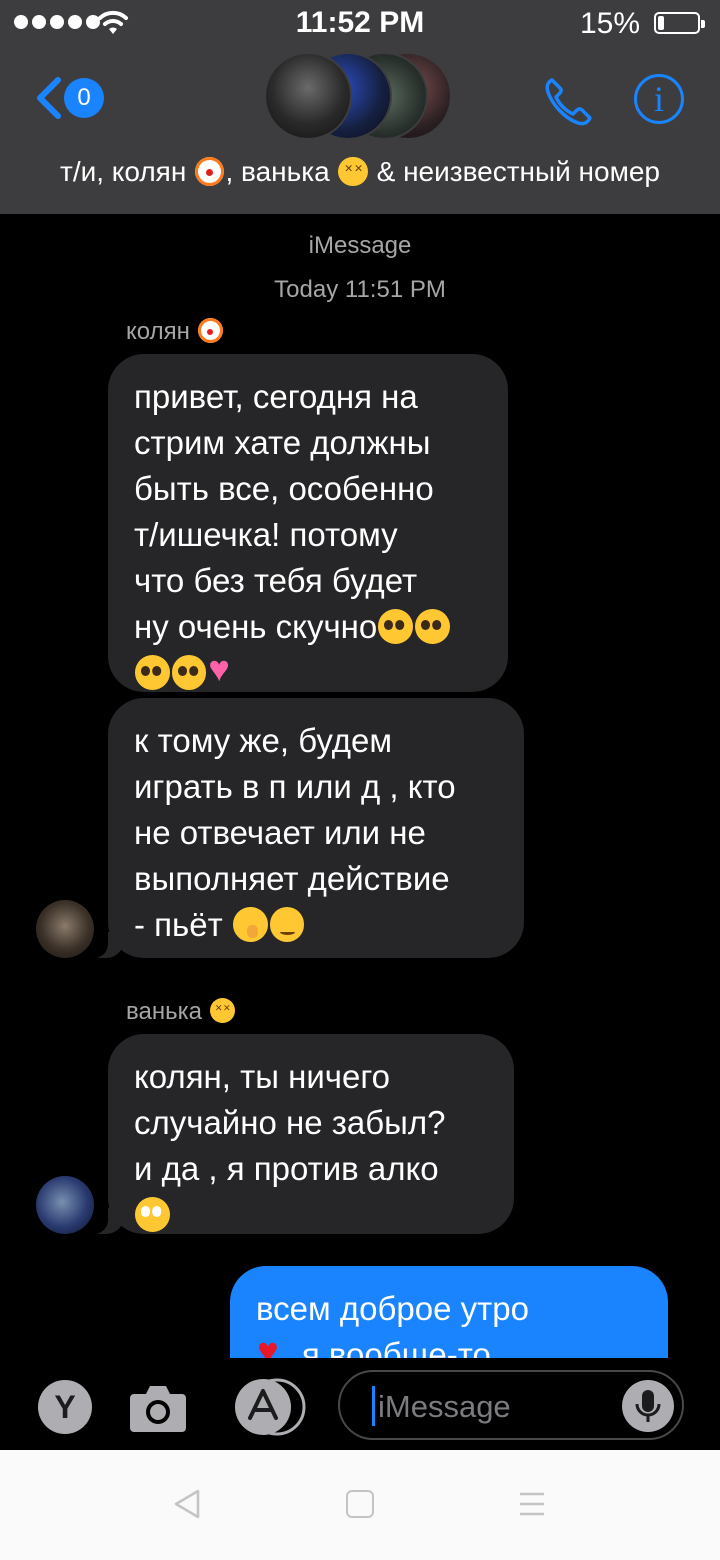 The width and height of the screenshot is (720, 1560). What do you see at coordinates (360, 289) in the screenshot?
I see `timestamp: Today 11:51 PM` at bounding box center [360, 289].